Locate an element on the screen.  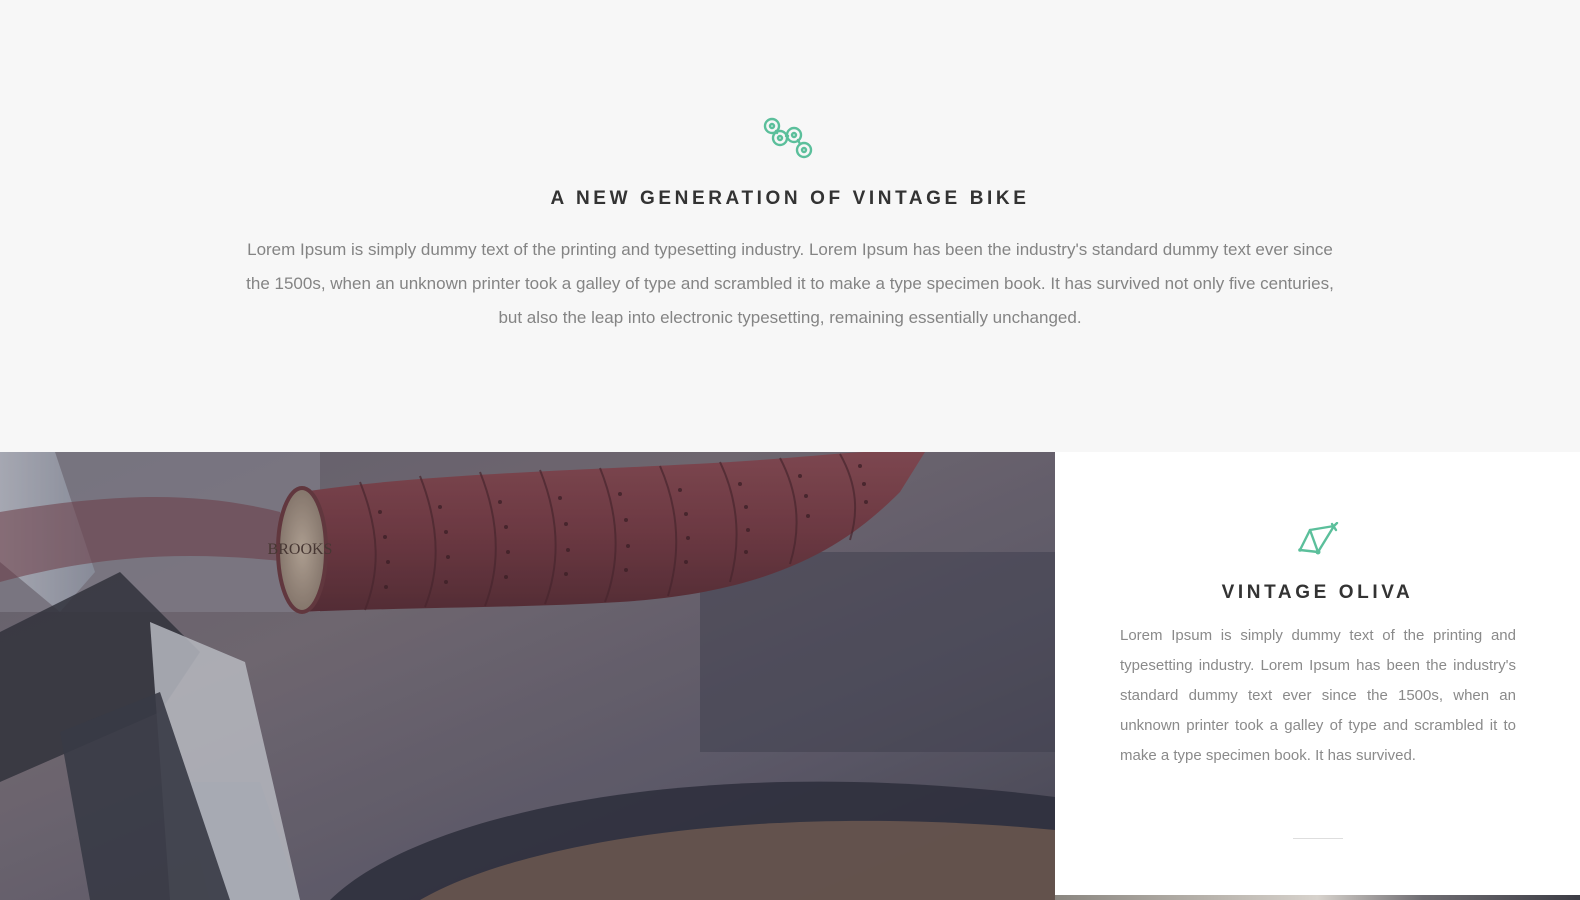
card-title: VINTAGE OLIVA is located at coordinates (1317, 592).